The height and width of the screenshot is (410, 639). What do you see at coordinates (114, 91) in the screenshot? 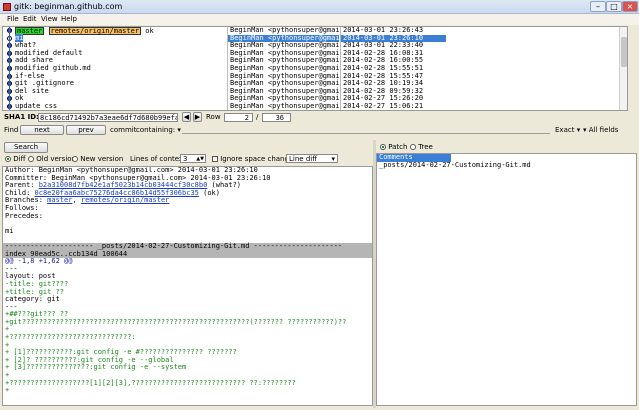
I see `commit-row: del site` at bounding box center [114, 91].